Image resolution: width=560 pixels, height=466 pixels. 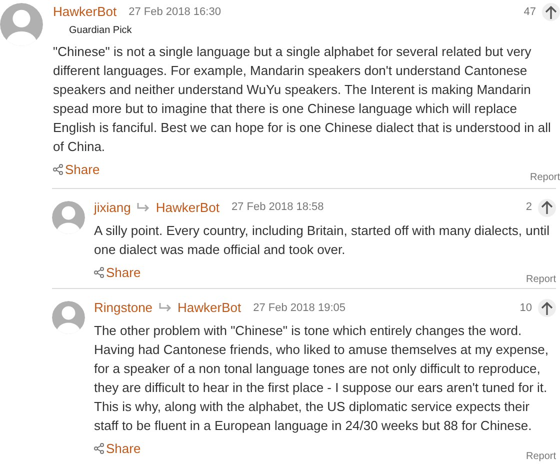 I want to click on recommend-count: 2, so click(x=529, y=208).